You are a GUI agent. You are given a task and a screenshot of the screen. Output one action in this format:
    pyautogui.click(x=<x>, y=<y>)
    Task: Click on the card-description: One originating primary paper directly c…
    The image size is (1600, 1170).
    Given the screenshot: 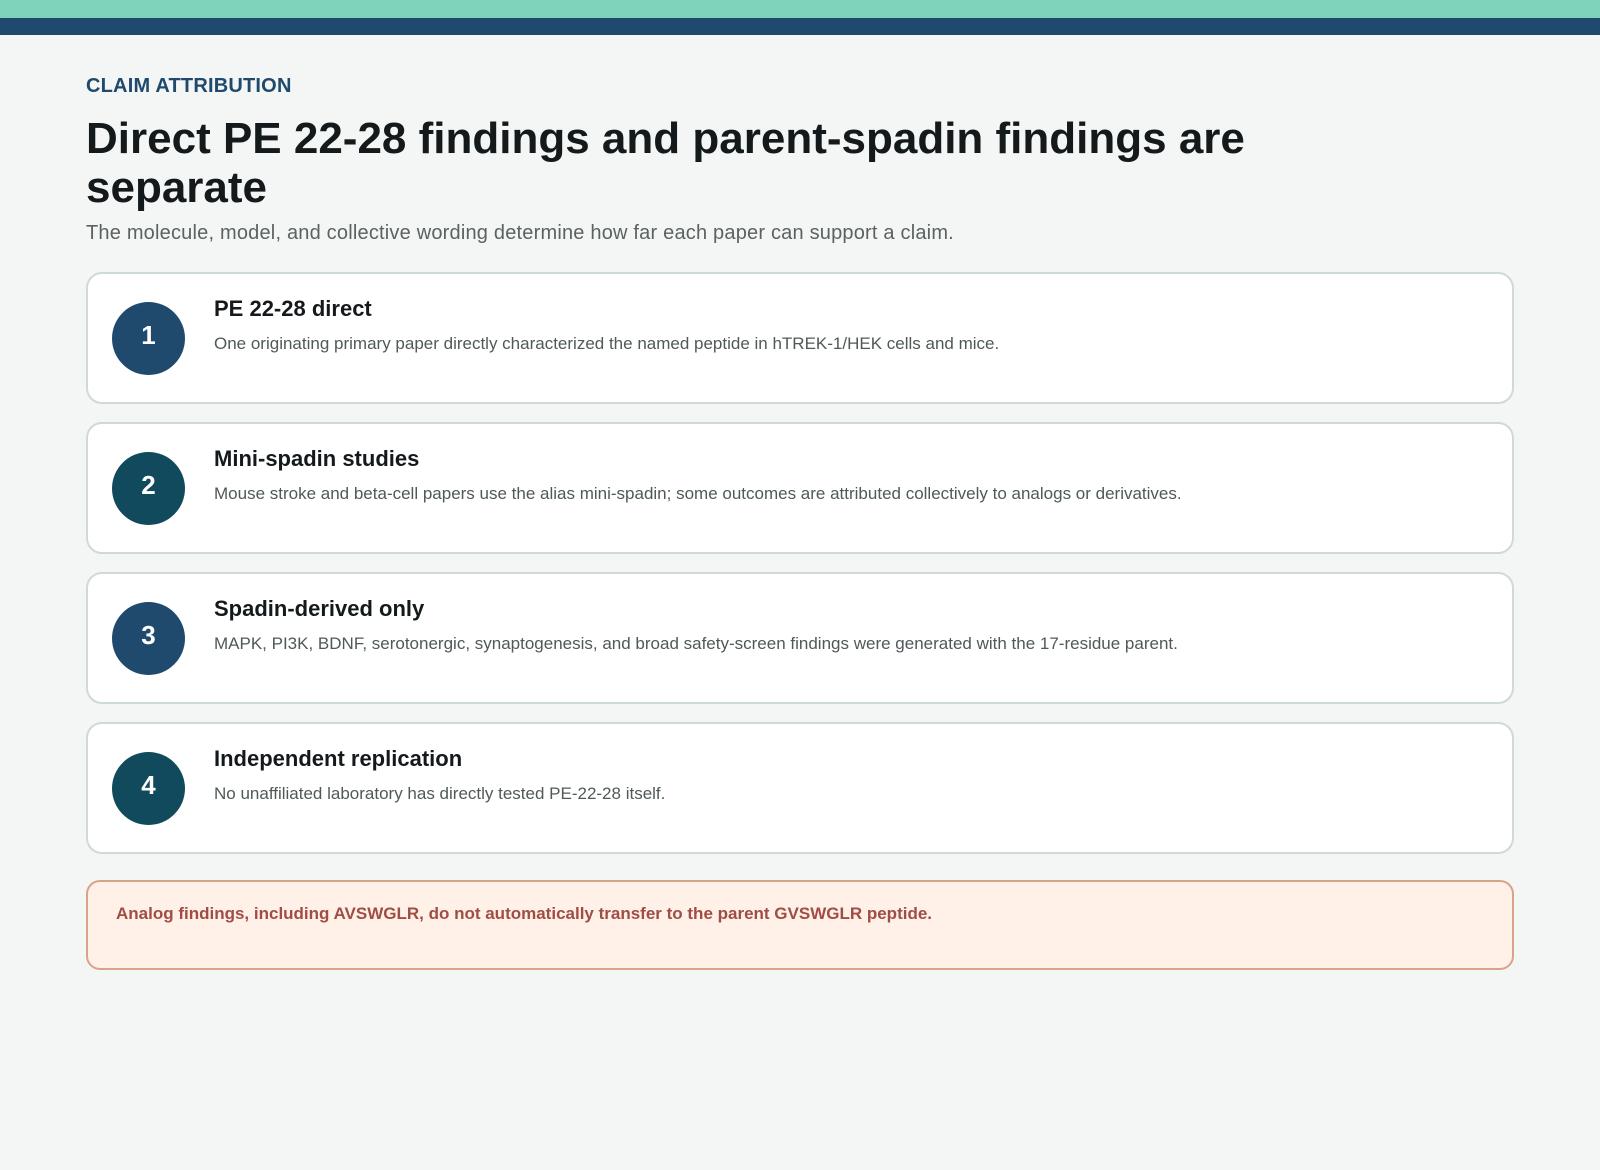 What is the action you would take?
    pyautogui.click(x=607, y=343)
    